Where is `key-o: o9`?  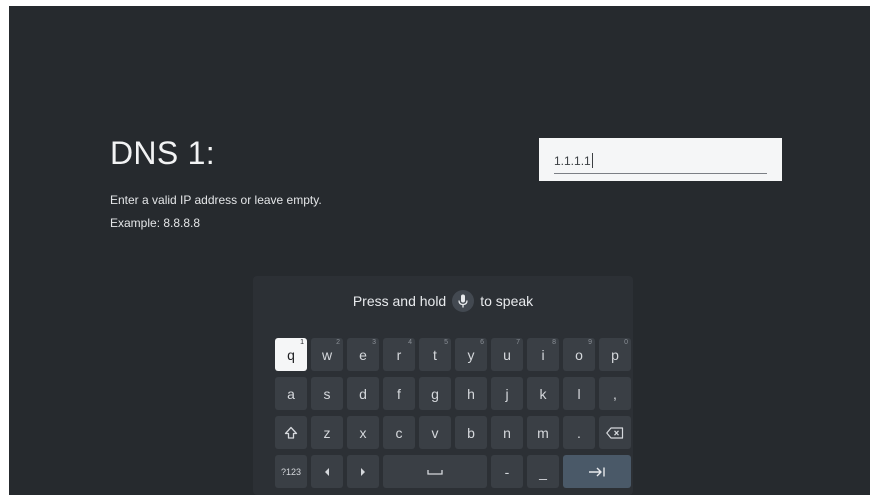
key-o: o9 is located at coordinates (579, 354).